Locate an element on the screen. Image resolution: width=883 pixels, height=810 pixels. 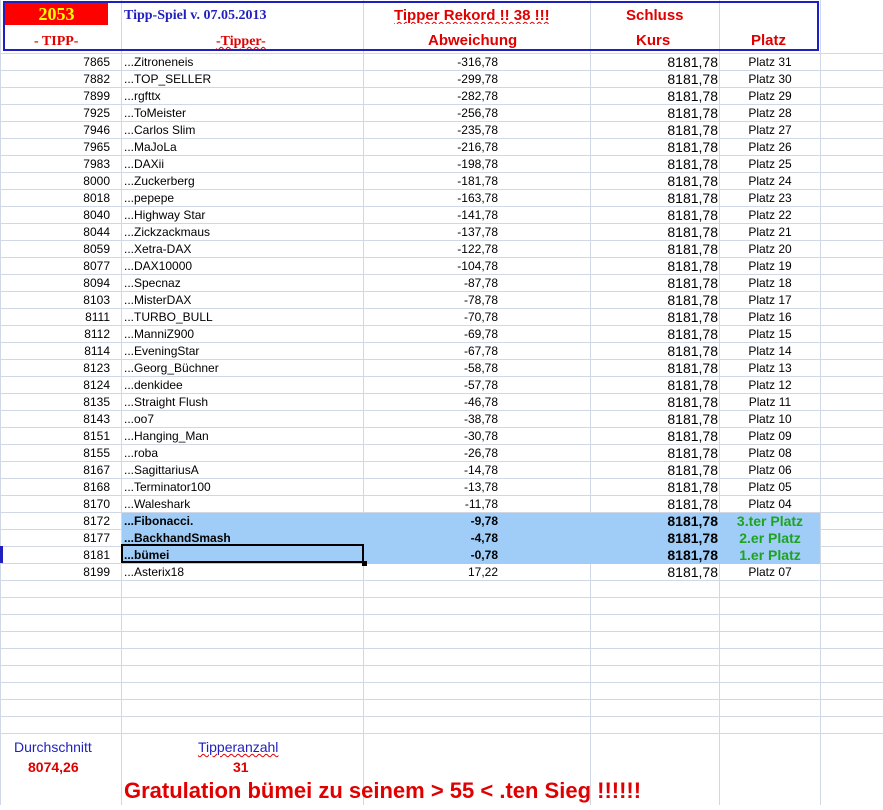
tipp-cell: 7925 is located at coordinates (55, 113).